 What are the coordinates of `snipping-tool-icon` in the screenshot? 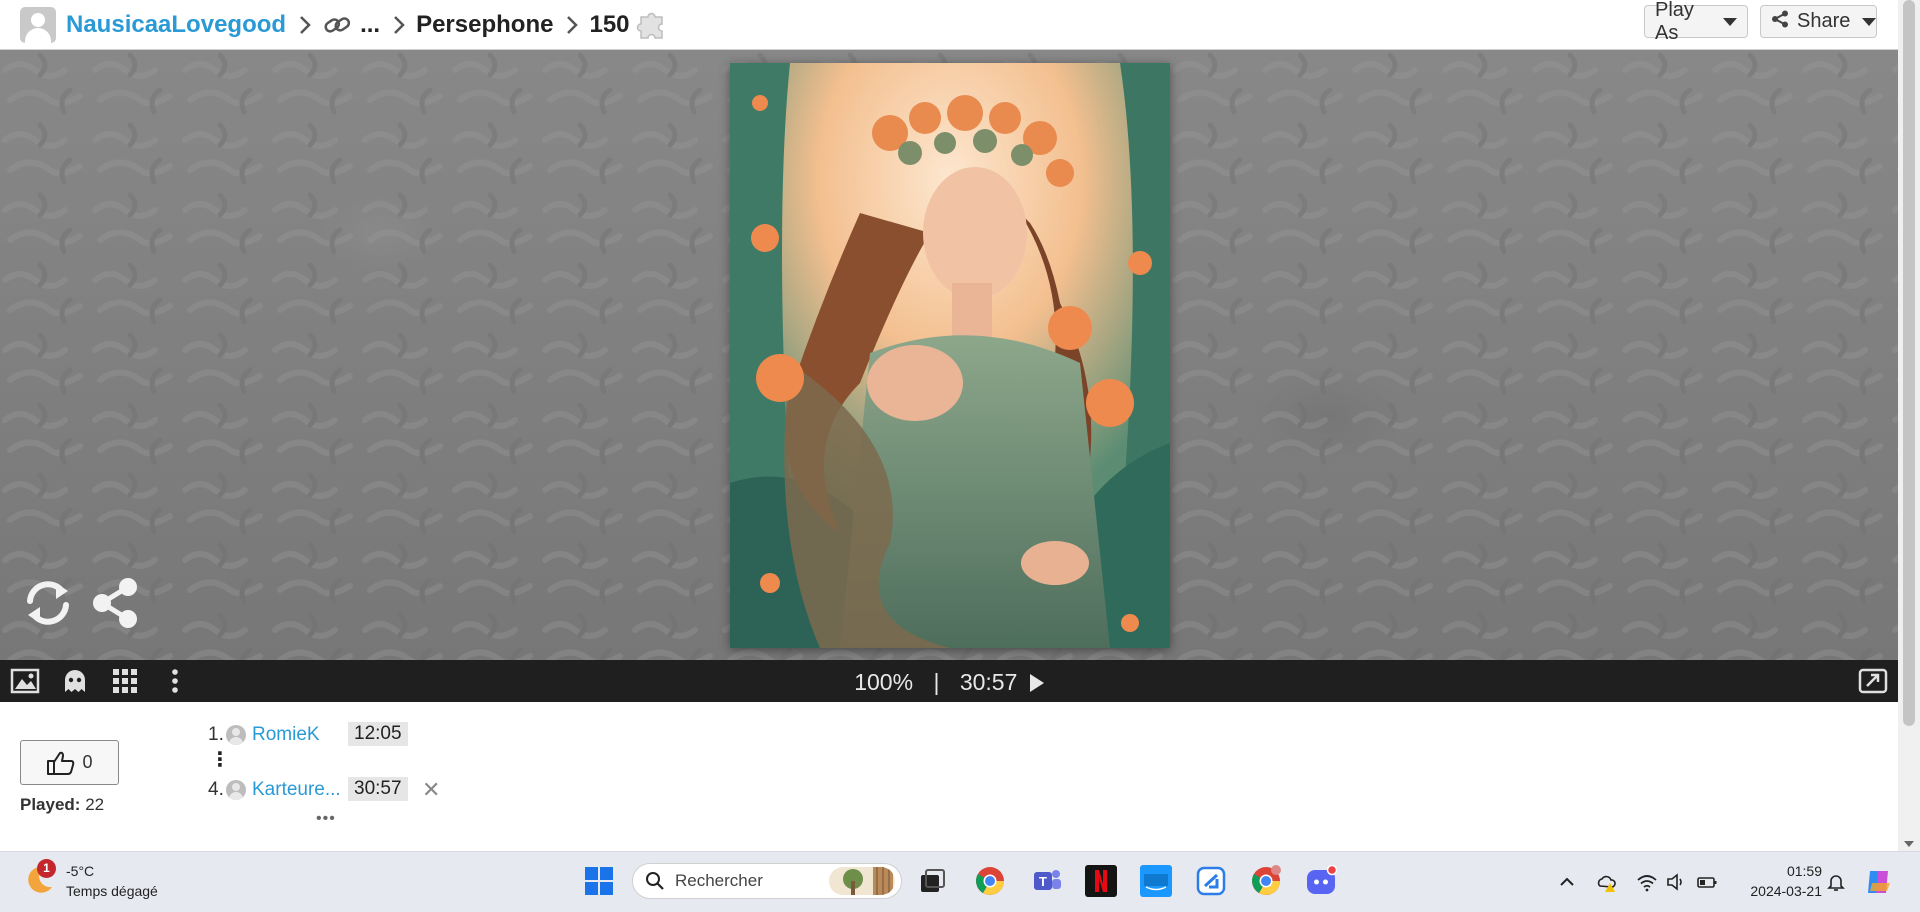 It's located at (1211, 881).